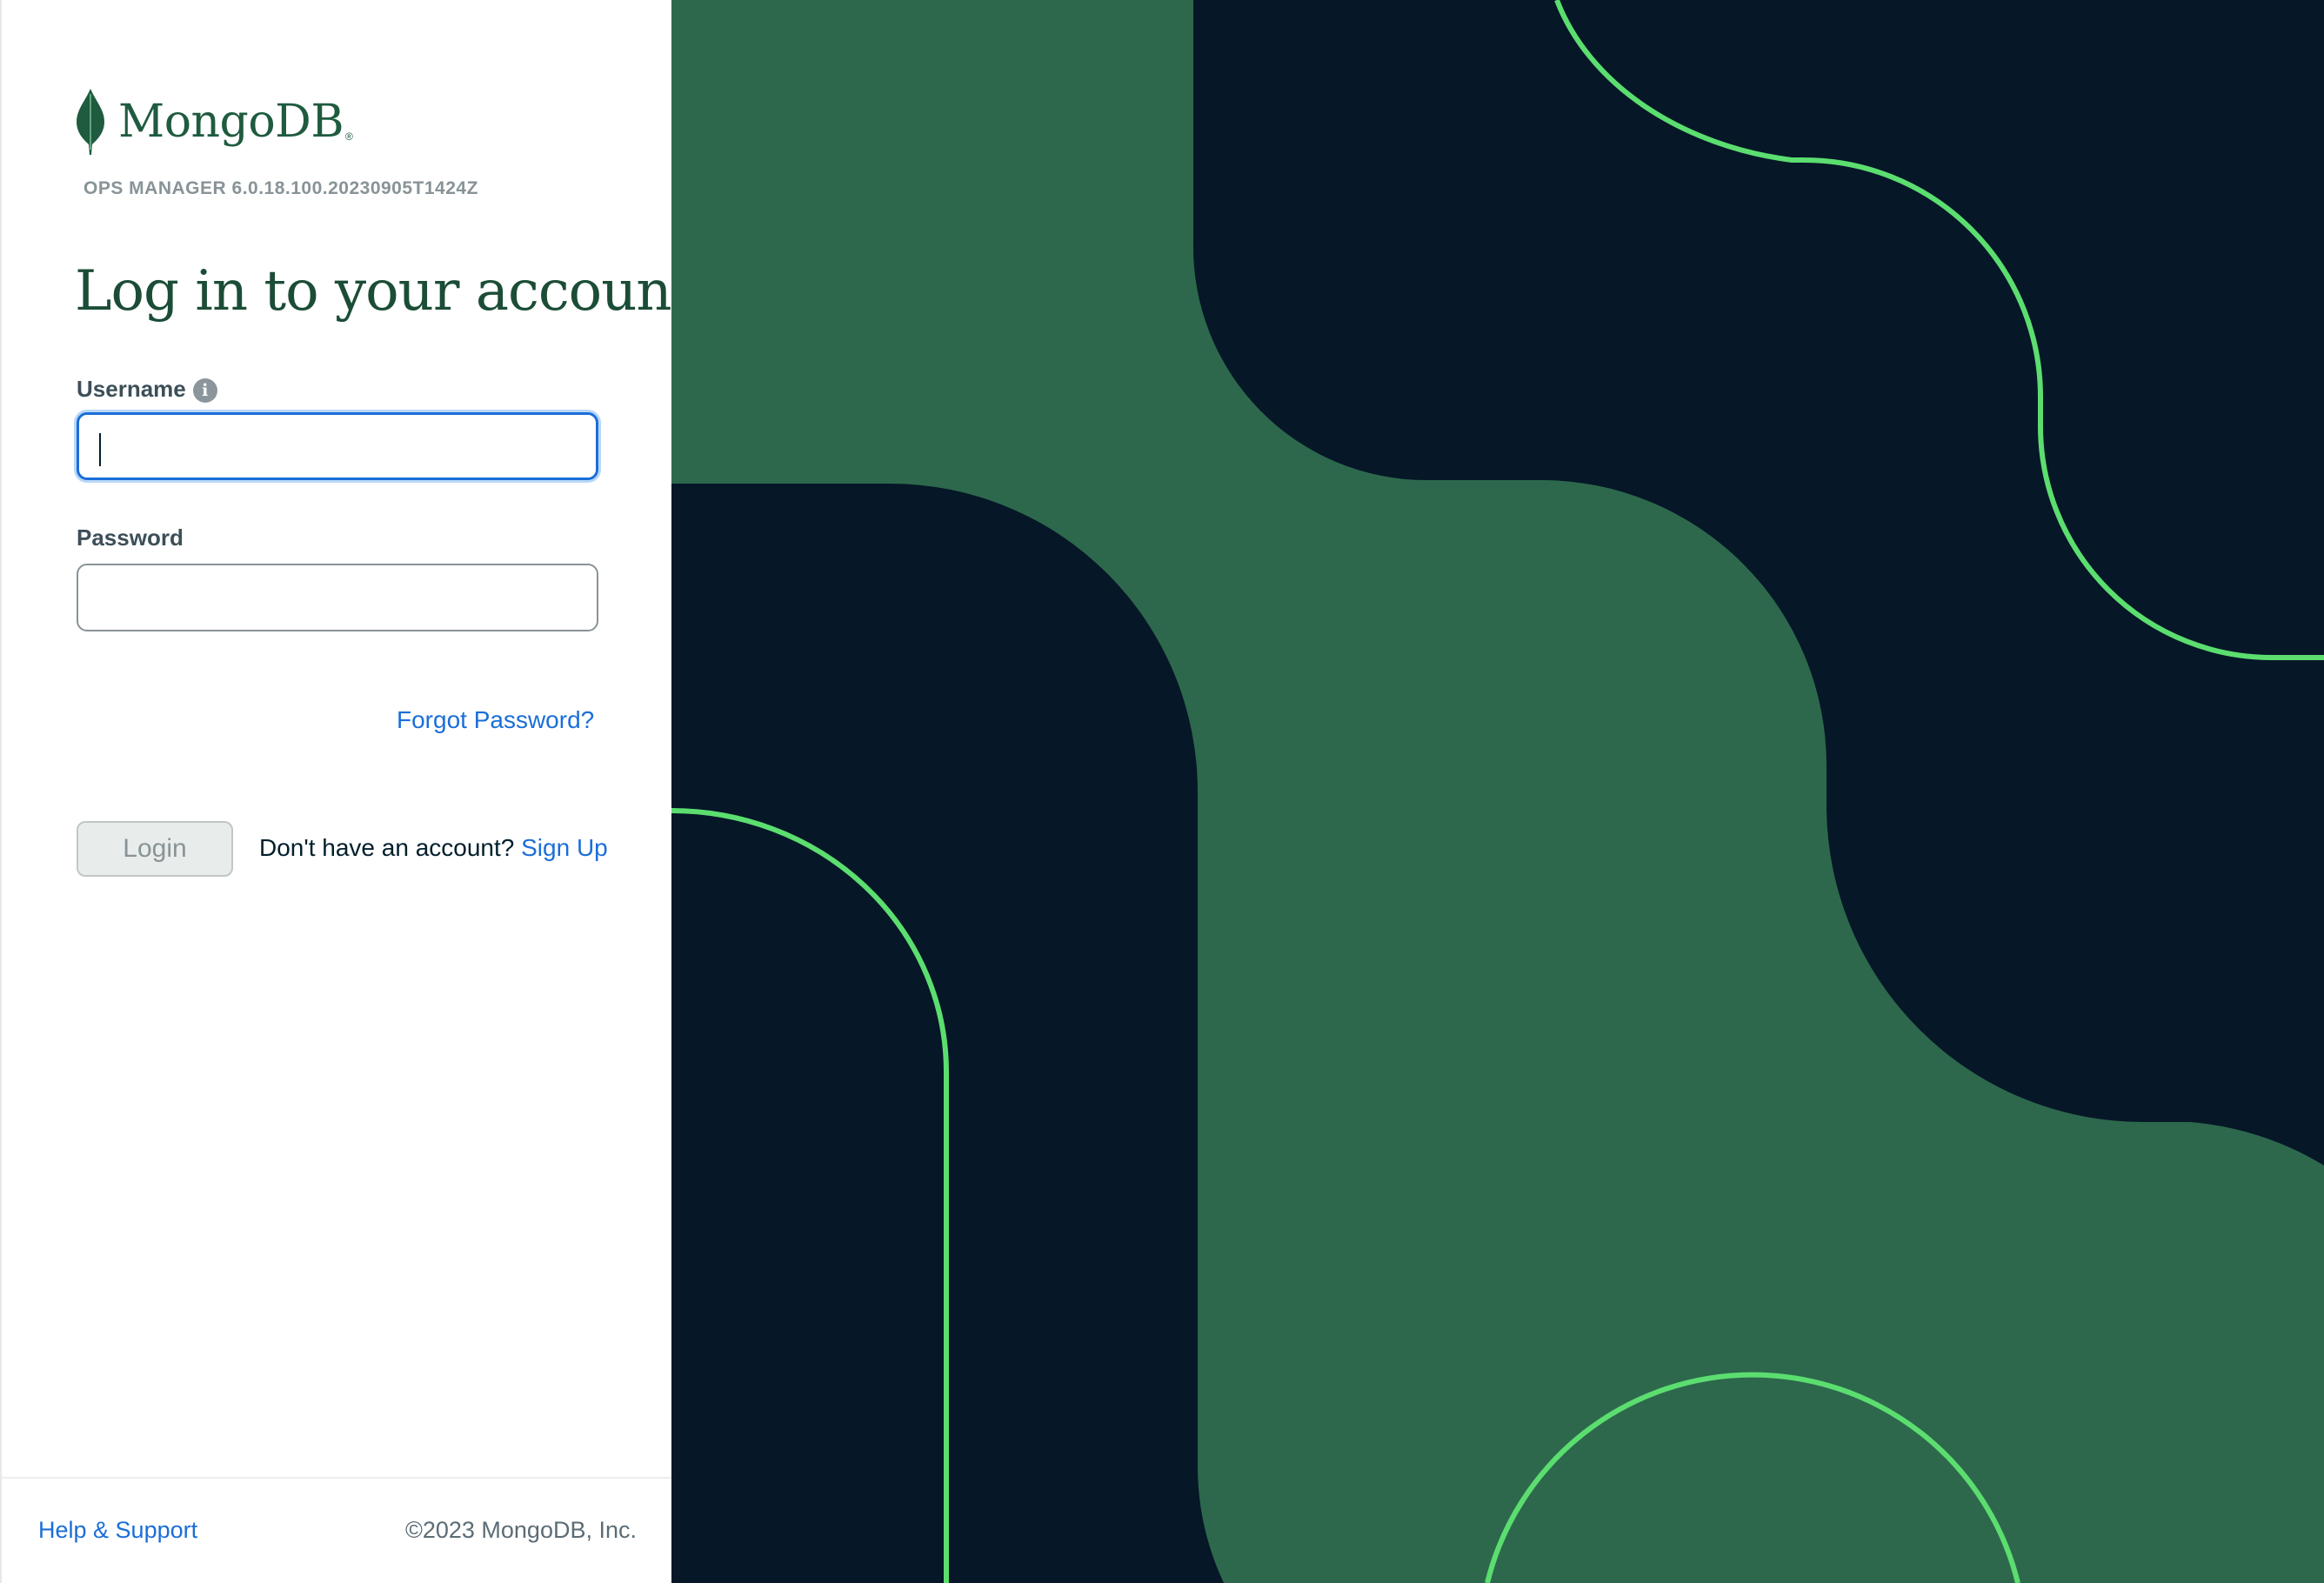  I want to click on accent-curve-left, so click(810, 1195).